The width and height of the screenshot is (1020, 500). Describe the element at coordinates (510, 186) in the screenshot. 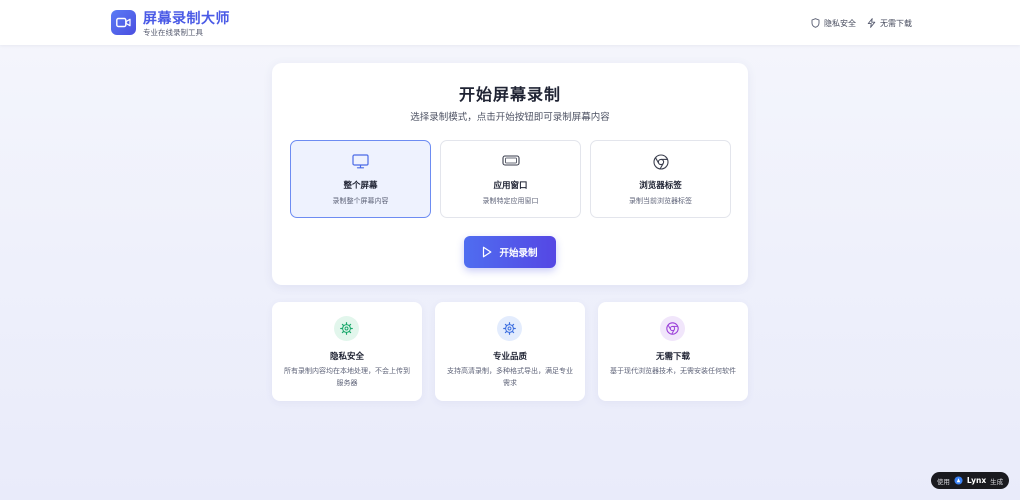

I see `mode-title: 应用窗口` at that location.